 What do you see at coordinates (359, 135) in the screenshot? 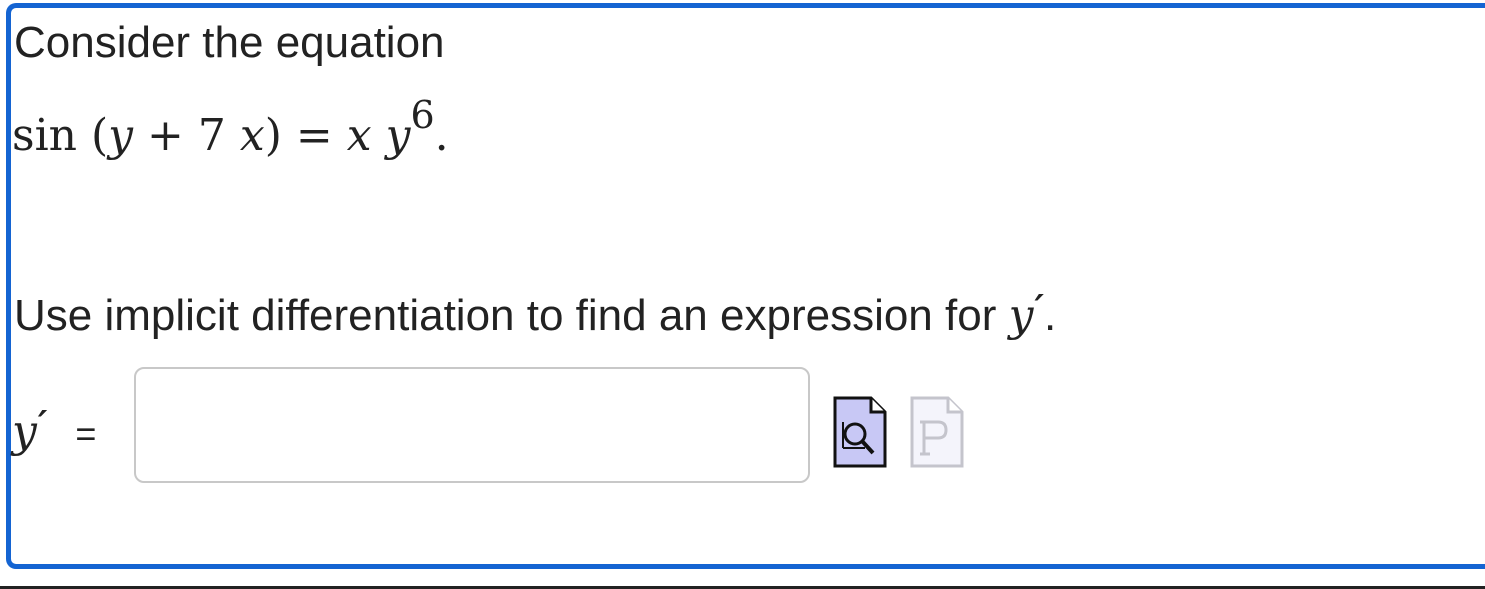
I see `equation-rhs-x: x` at bounding box center [359, 135].